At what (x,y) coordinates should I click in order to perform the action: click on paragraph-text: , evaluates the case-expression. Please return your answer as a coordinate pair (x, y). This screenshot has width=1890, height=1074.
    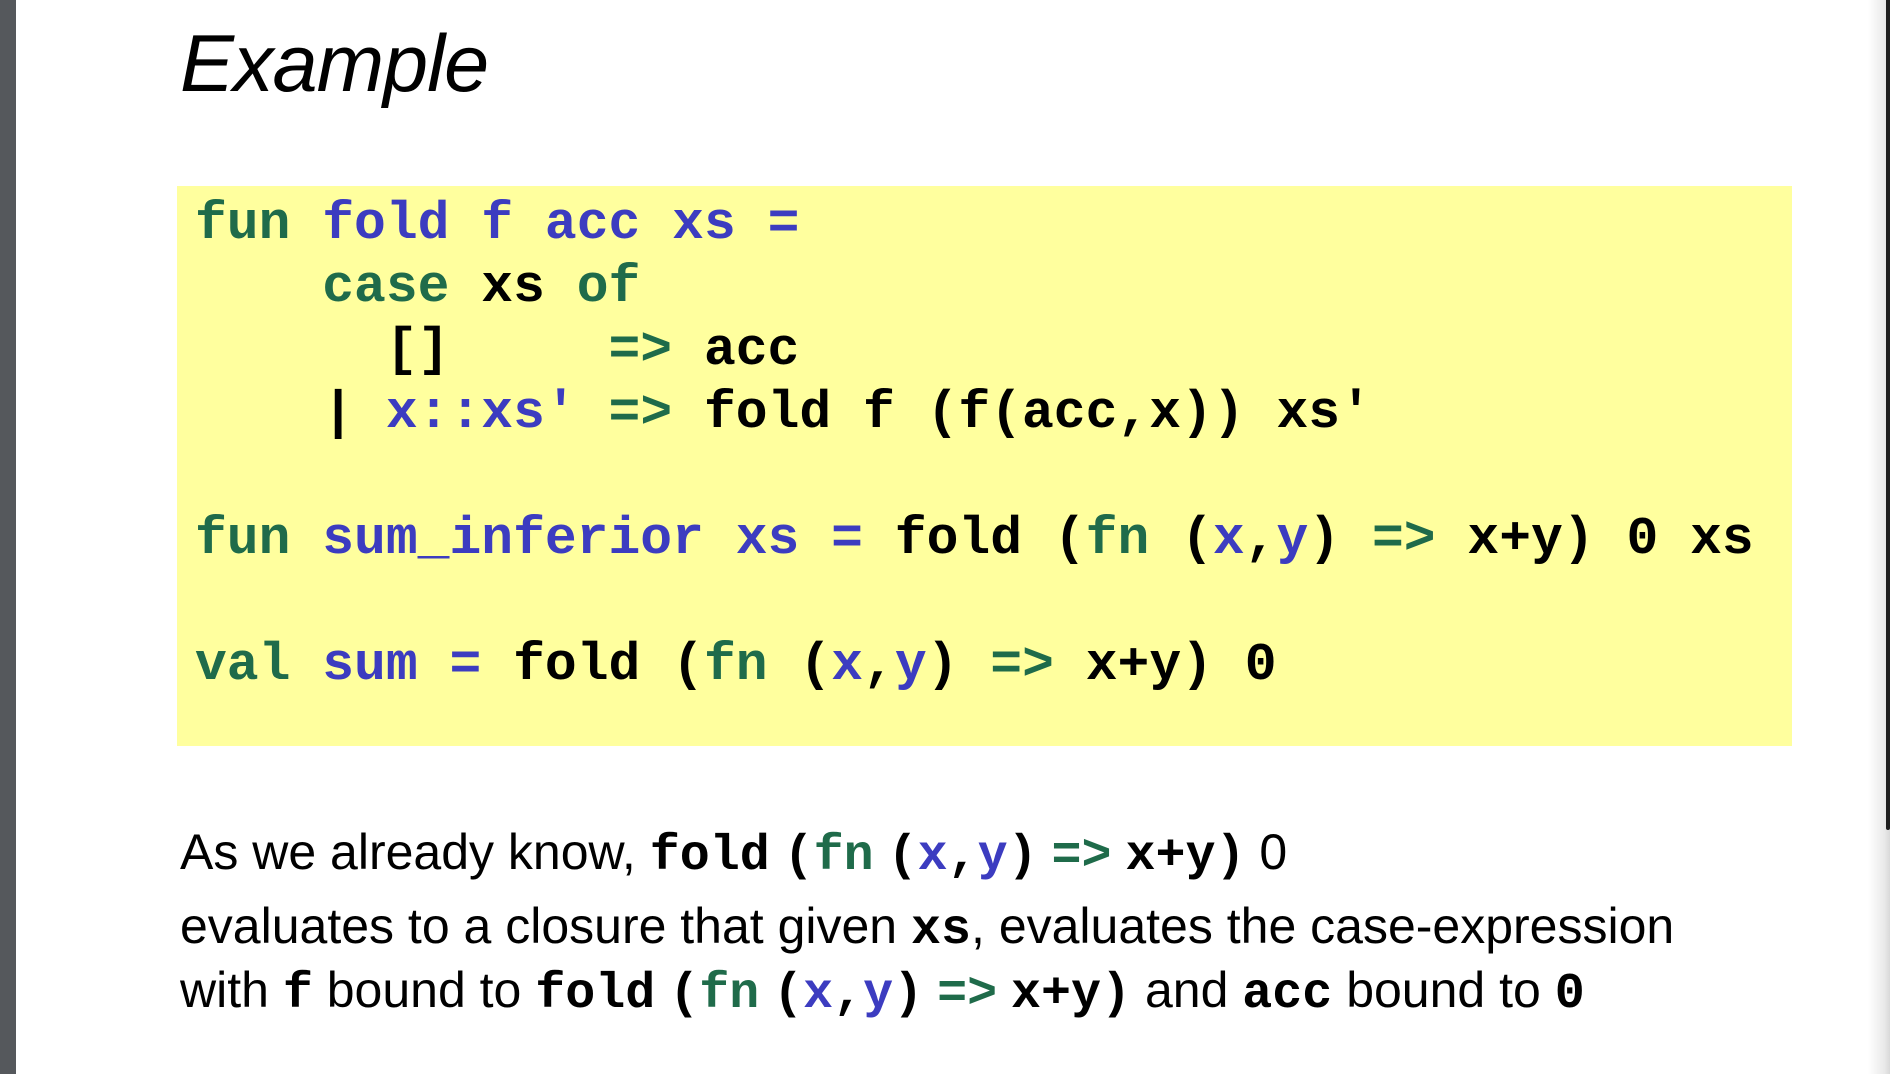
    Looking at the image, I should click on (1323, 926).